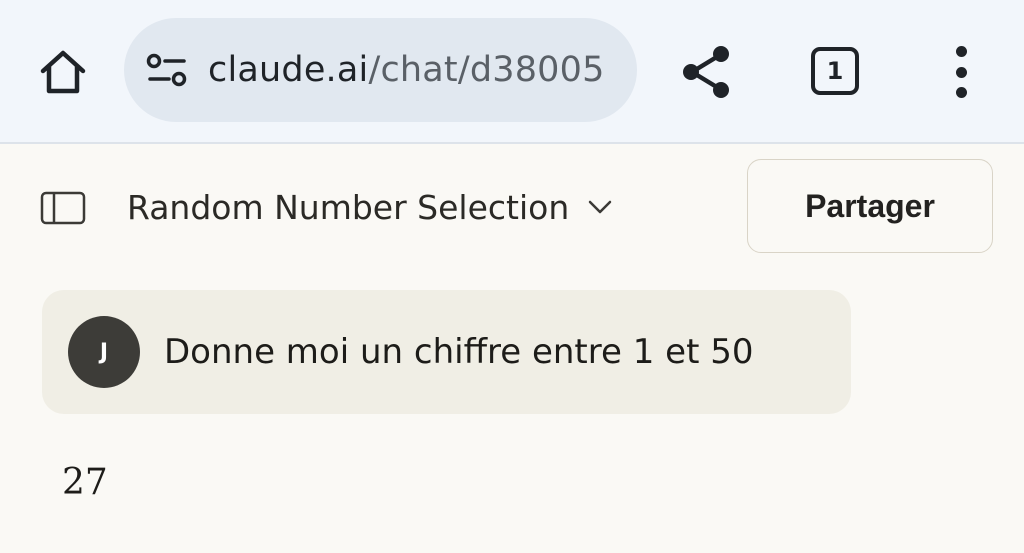  Describe the element at coordinates (348, 207) in the screenshot. I see `chat-title: Random Number Selection` at that location.